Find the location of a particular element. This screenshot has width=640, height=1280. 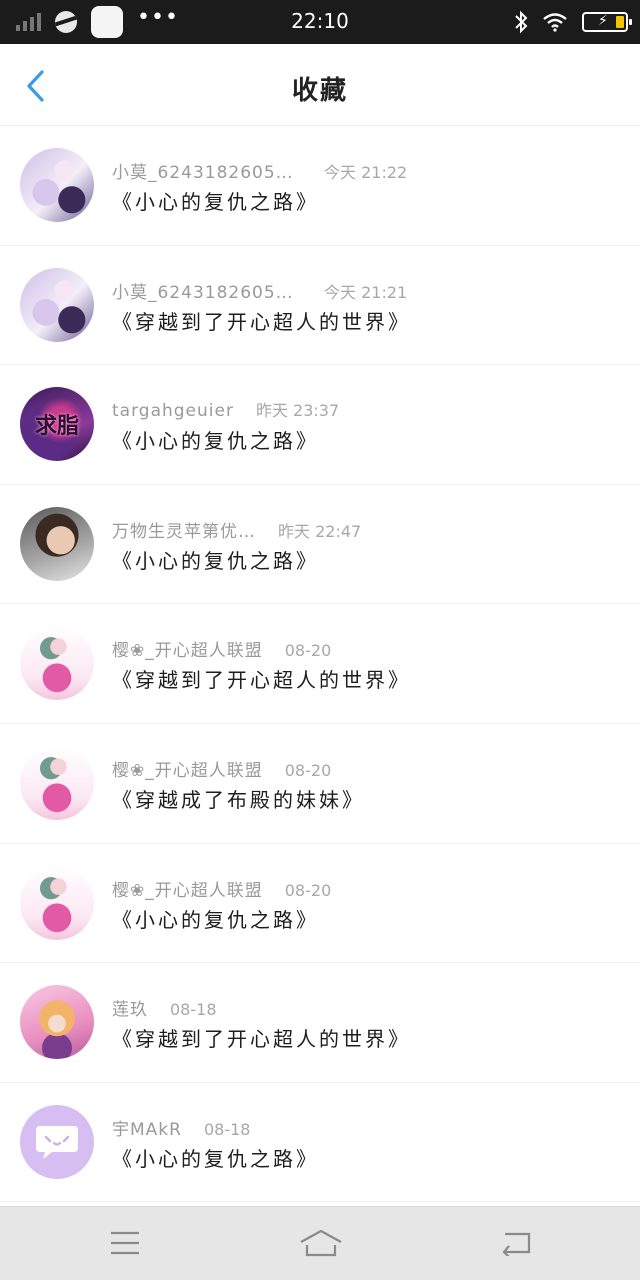

chevron-left-icon is located at coordinates (35, 86).